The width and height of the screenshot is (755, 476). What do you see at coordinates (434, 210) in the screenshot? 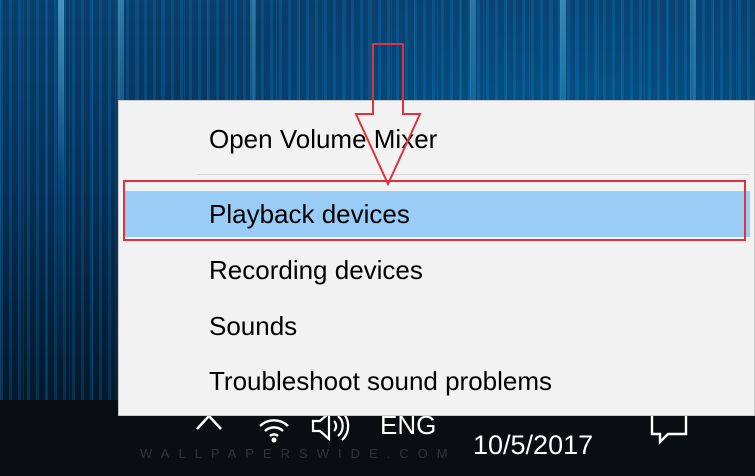
I see `annotation-highlight-box` at bounding box center [434, 210].